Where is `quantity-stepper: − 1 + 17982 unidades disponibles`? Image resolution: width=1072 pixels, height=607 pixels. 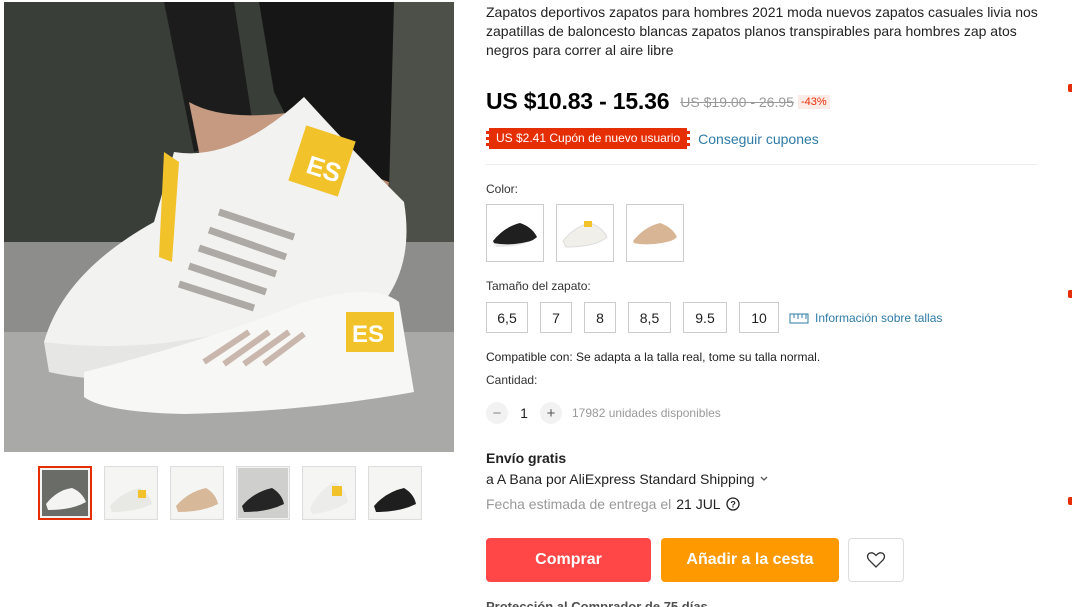
quantity-stepper: − 1 + 17982 unidades disponibles is located at coordinates (603, 413).